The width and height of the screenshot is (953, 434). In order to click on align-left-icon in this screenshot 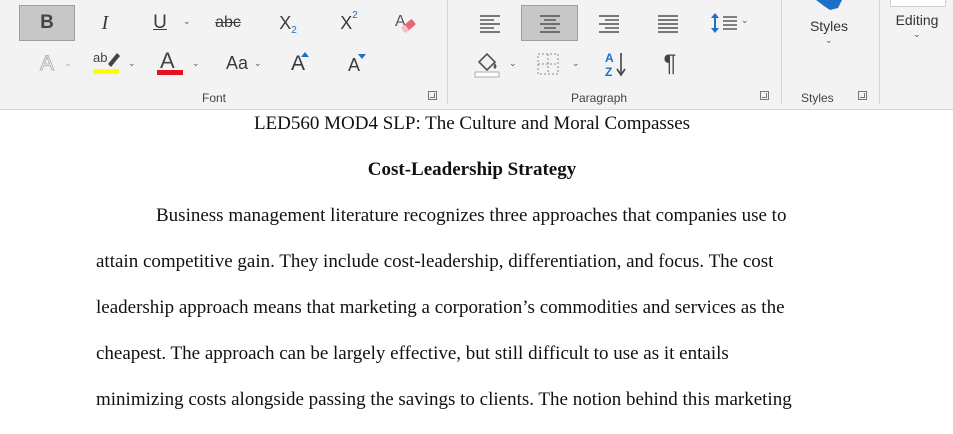, I will do `click(490, 24)`.